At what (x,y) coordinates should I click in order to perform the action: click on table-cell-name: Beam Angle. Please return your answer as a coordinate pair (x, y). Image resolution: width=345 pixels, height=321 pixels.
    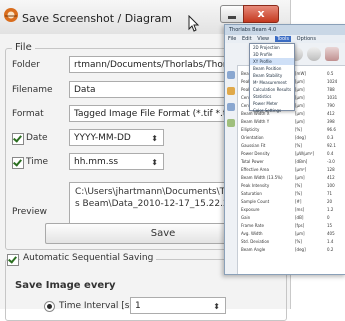
    Looking at the image, I should click on (253, 249).